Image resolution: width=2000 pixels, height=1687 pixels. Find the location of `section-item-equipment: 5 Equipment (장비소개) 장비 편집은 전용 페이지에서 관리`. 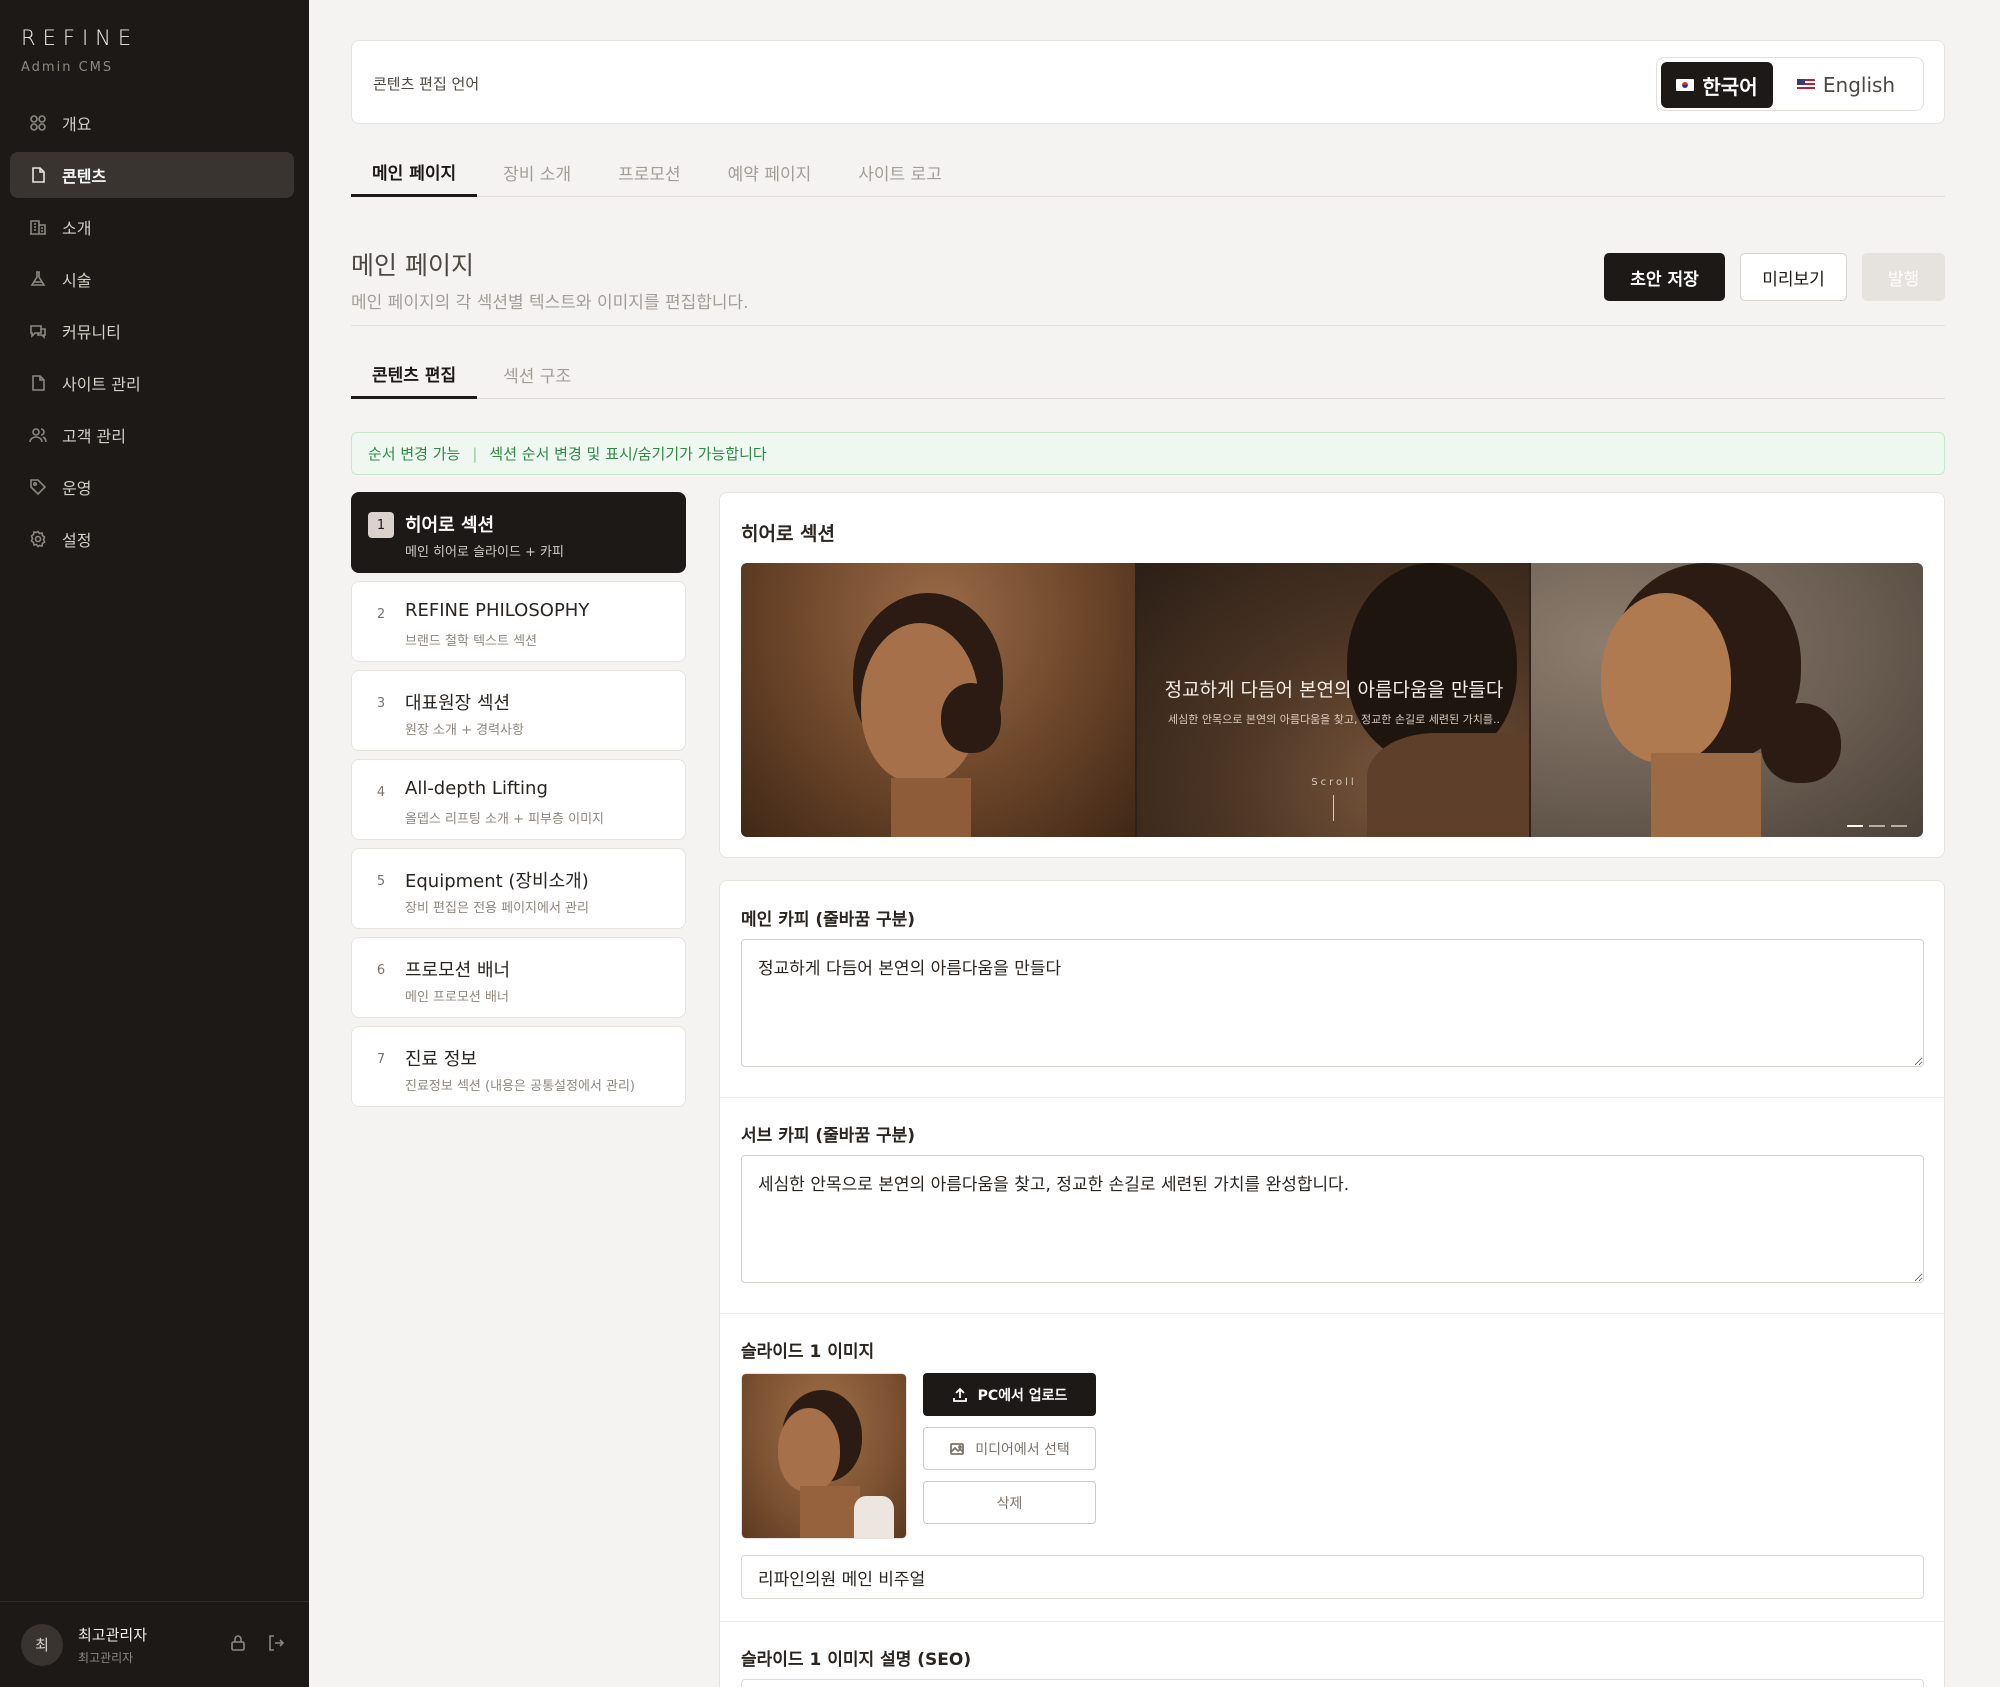

section-item-equipment: 5 Equipment (장비소개) 장비 편집은 전용 페이지에서 관리 is located at coordinates (518, 888).